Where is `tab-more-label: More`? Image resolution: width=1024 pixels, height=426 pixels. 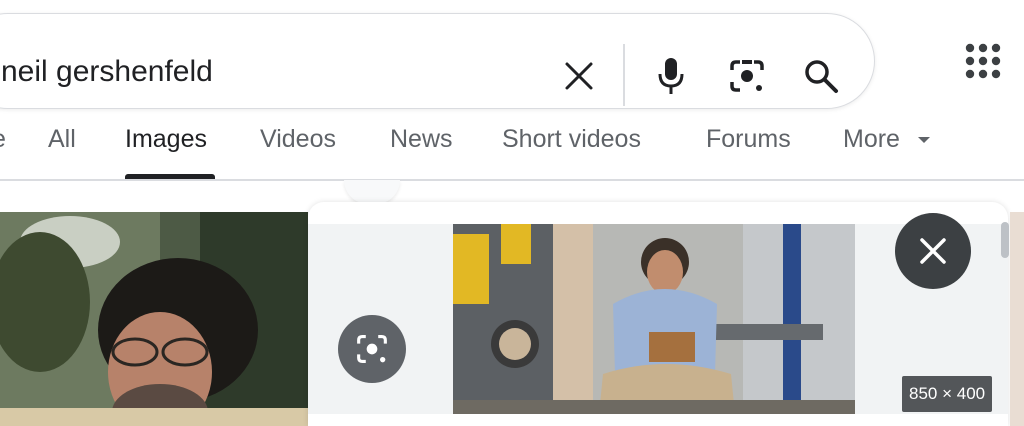
tab-more-label: More is located at coordinates (871, 139).